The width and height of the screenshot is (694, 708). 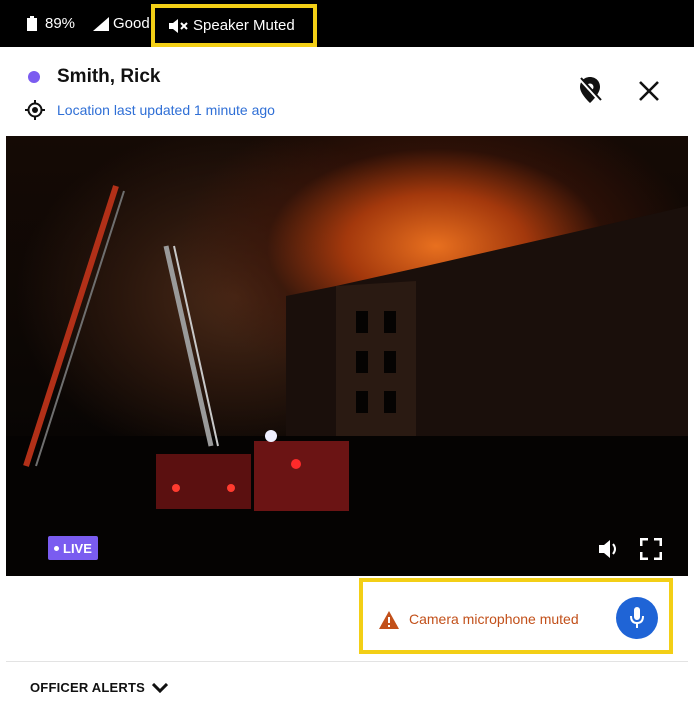 What do you see at coordinates (35, 110) in the screenshot?
I see `target-icon` at bounding box center [35, 110].